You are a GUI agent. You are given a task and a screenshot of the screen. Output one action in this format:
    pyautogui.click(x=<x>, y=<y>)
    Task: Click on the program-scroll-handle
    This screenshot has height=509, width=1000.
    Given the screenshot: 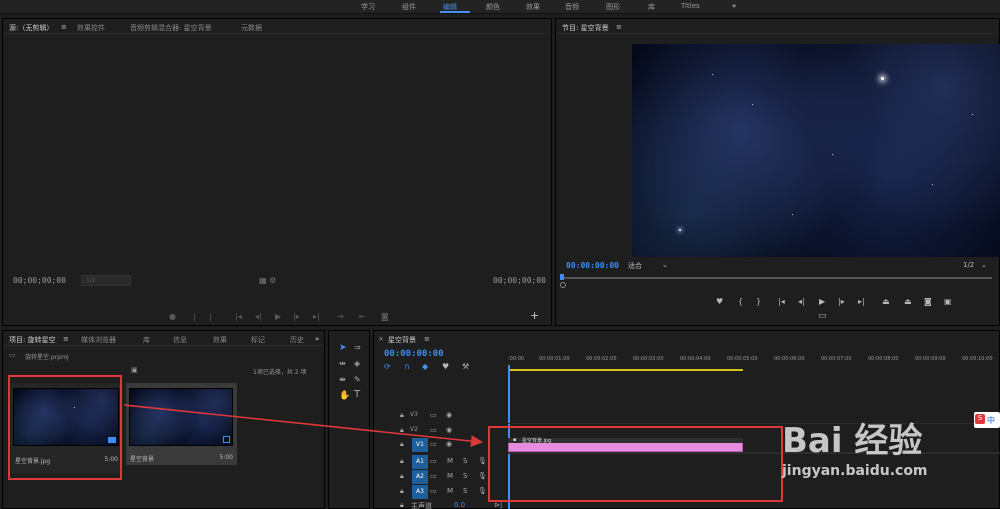 What is the action you would take?
    pyautogui.click(x=563, y=285)
    